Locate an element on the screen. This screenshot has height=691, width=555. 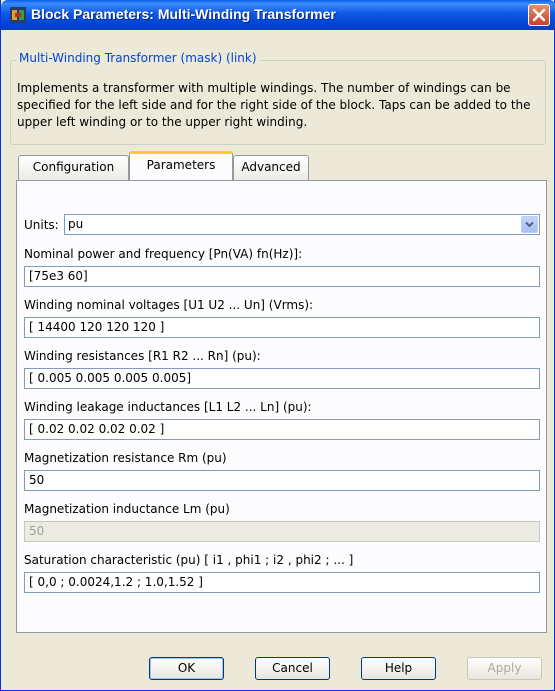
saturation-characteristic-input: [ 0,0 ; 0.0024,1.2 ; 1.0,1.52 ] is located at coordinates (282, 582).